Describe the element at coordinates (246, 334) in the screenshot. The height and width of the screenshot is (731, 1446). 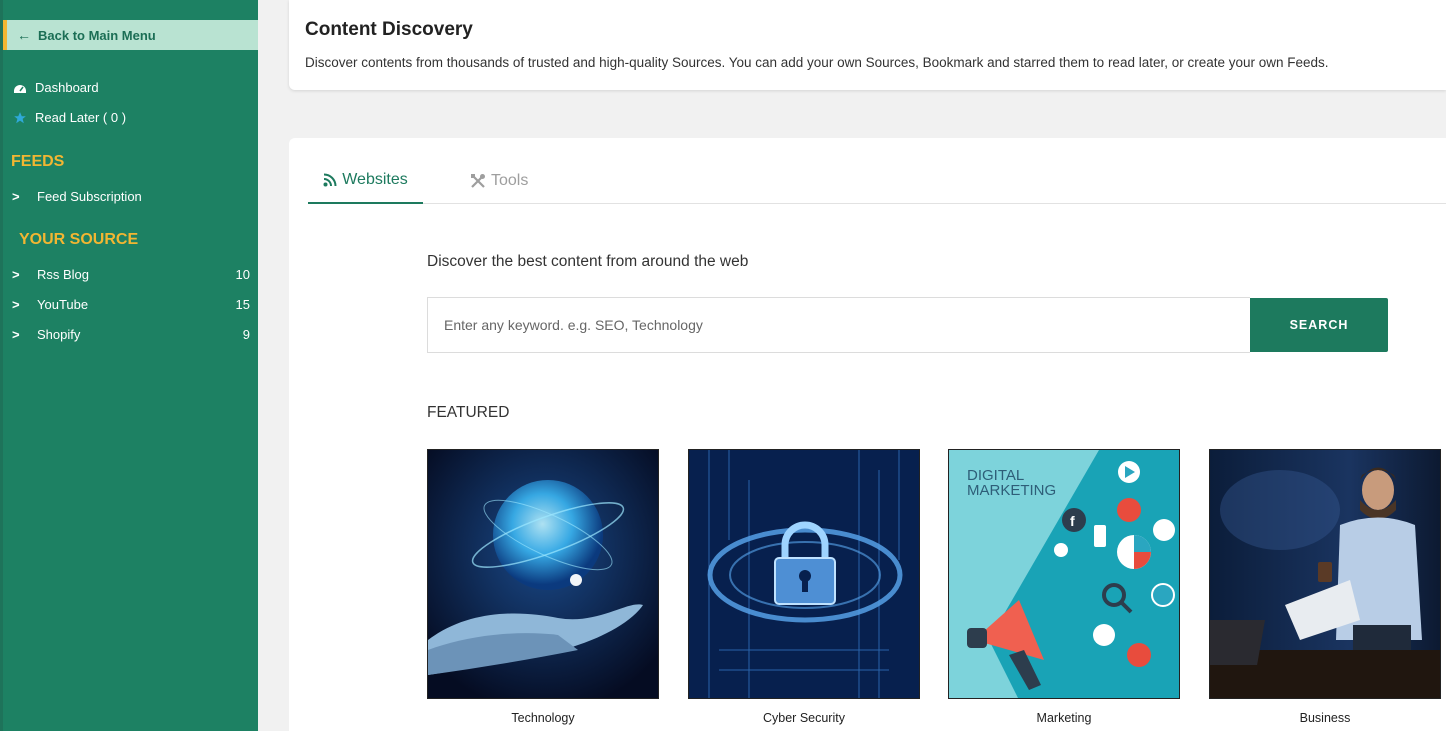
I see `source-count: 9` at that location.